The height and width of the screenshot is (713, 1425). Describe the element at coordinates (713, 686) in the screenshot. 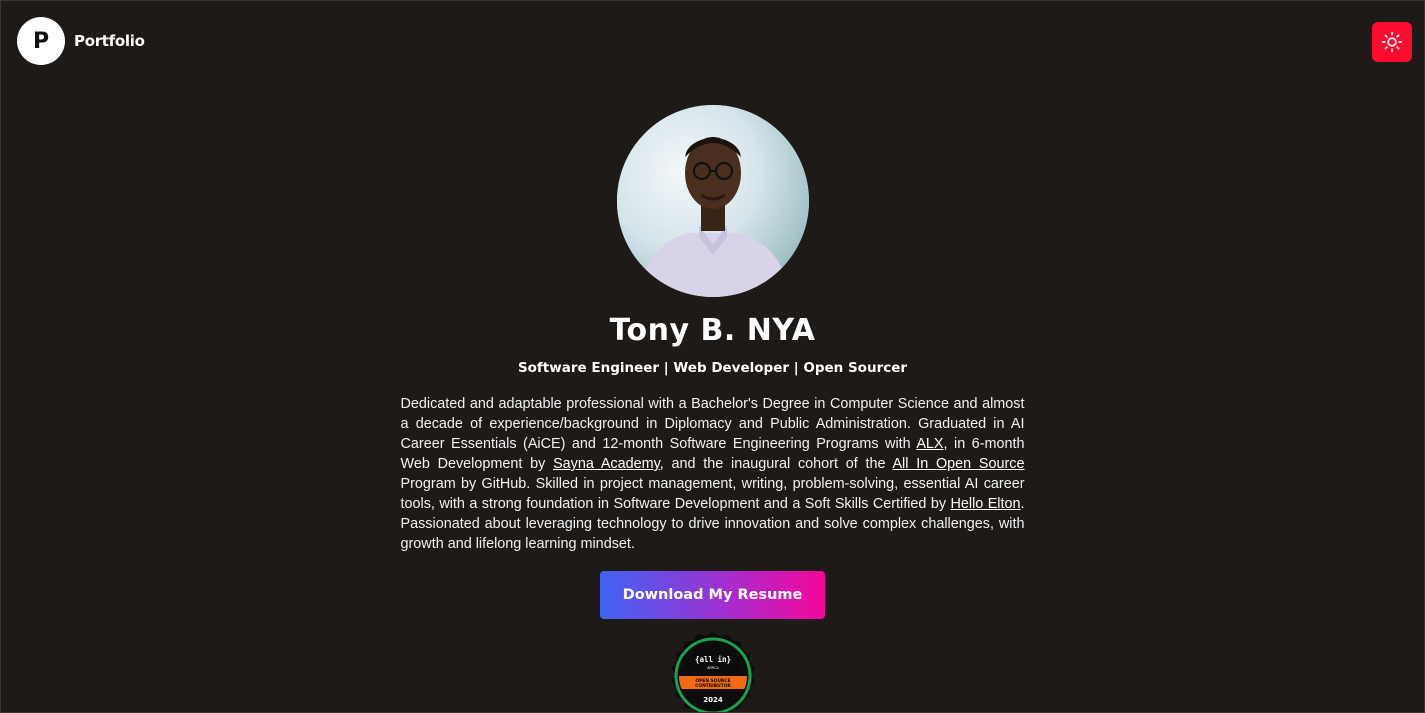

I see `badge-line2: CONTRIBUTOR` at that location.